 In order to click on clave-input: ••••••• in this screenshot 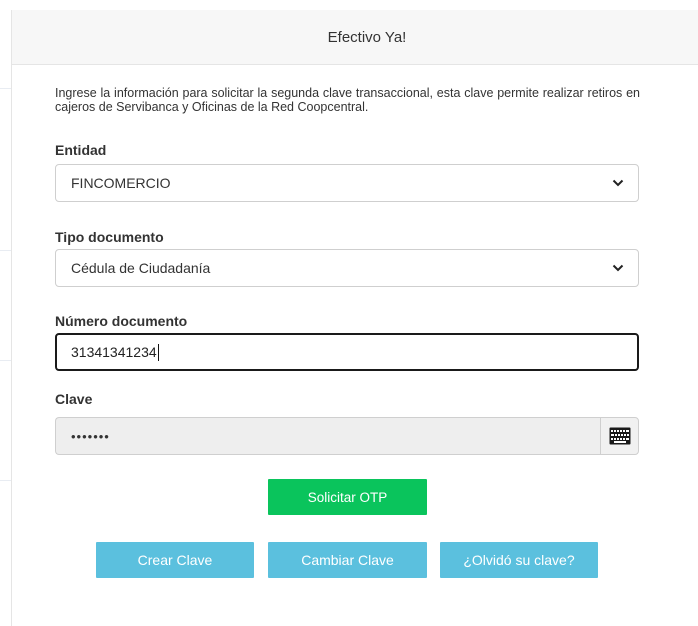, I will do `click(327, 436)`.